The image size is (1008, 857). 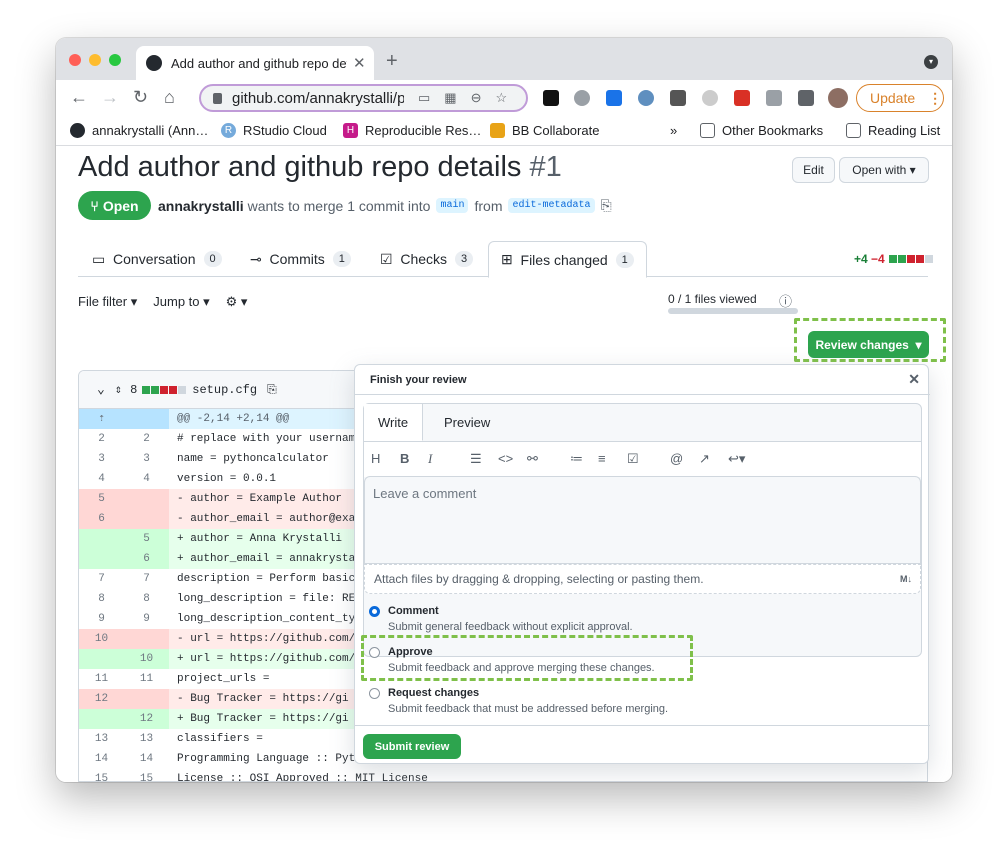 What do you see at coordinates (374, 611) in the screenshot?
I see `radio-comment` at bounding box center [374, 611].